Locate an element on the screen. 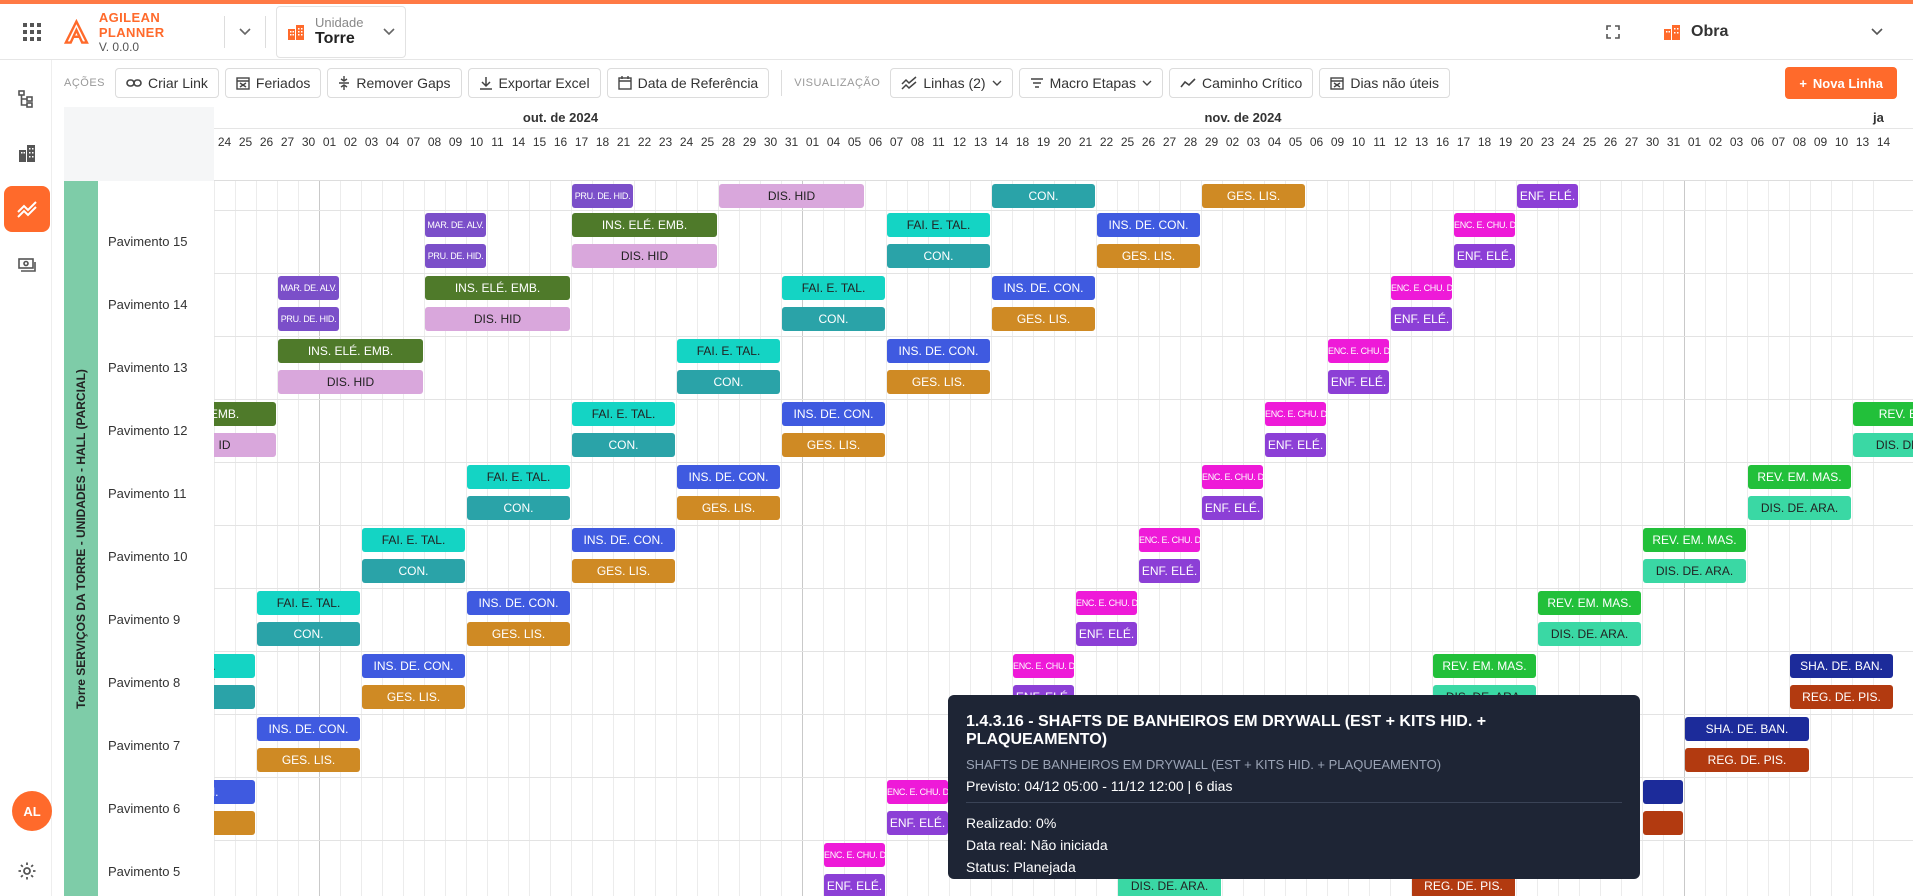 This screenshot has width=1913, height=896. app-menu-dropdown is located at coordinates (245, 32).